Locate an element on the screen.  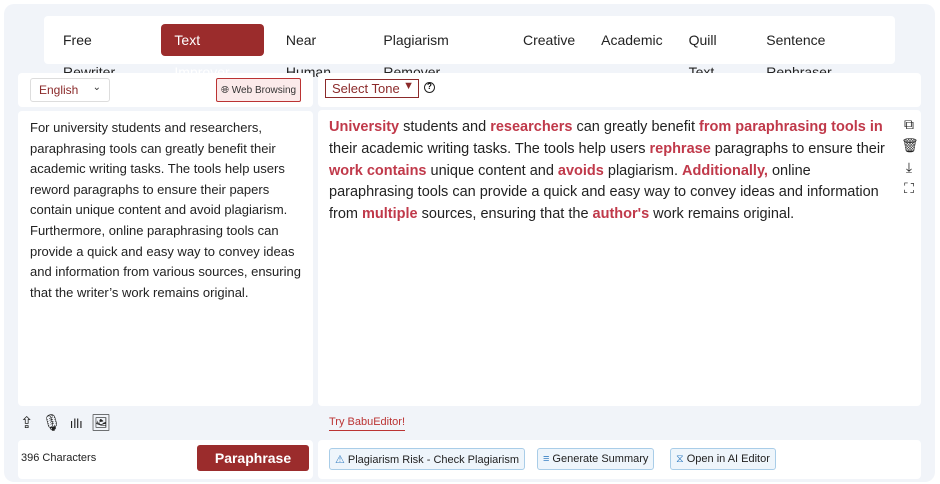
character-count: 396 Characters is located at coordinates (59, 458).